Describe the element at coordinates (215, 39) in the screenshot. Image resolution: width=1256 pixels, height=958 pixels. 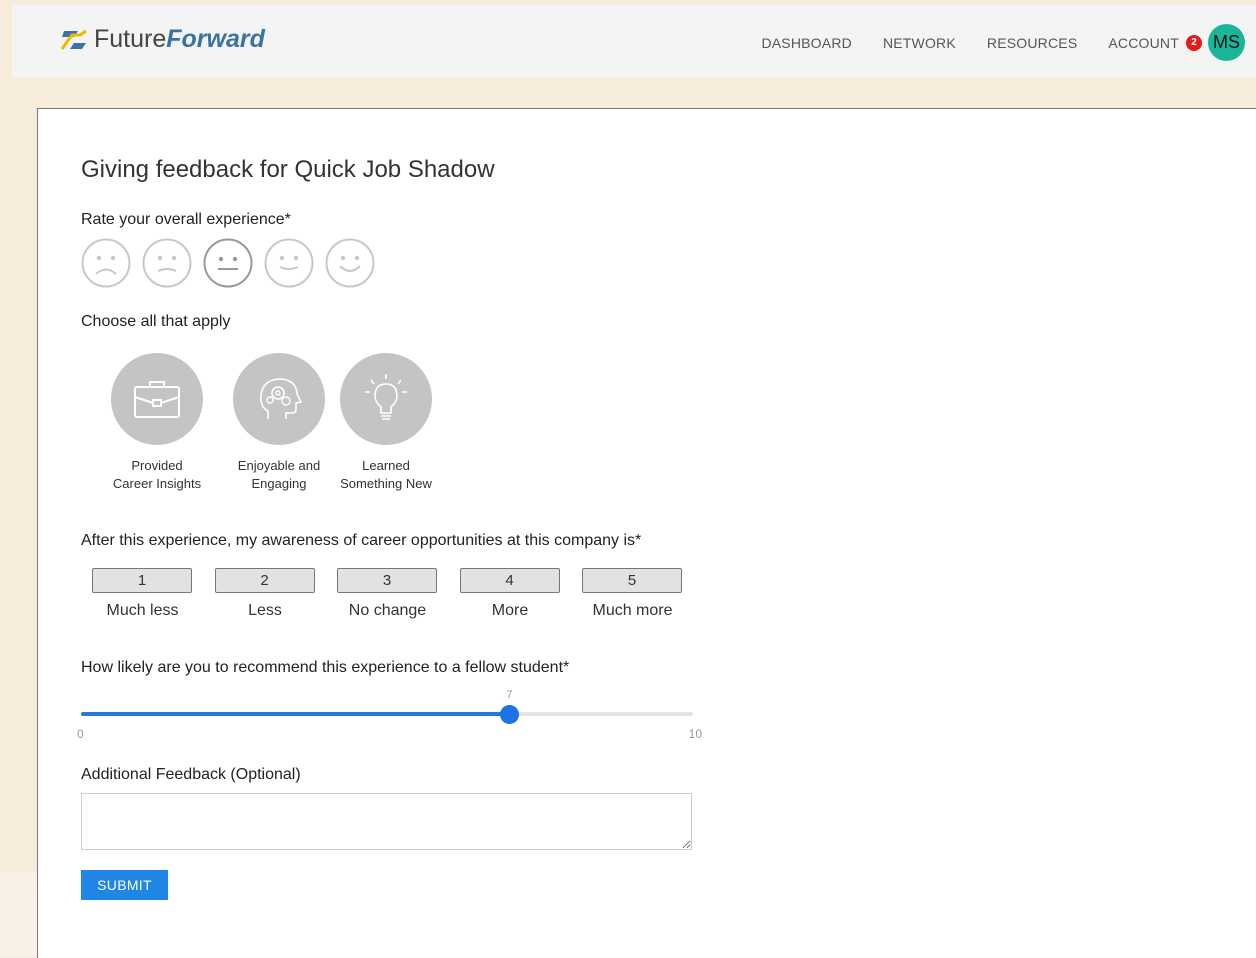
I see `brand-name-part2: Forward` at that location.